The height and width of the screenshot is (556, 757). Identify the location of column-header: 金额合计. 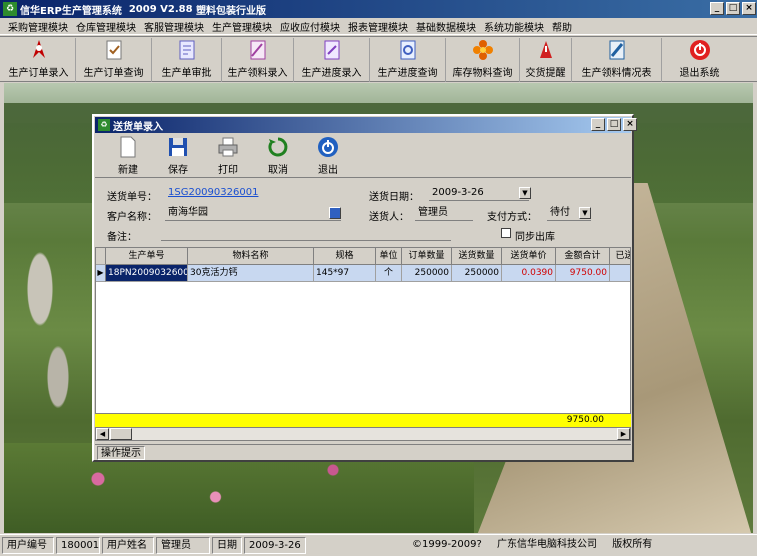
(583, 256).